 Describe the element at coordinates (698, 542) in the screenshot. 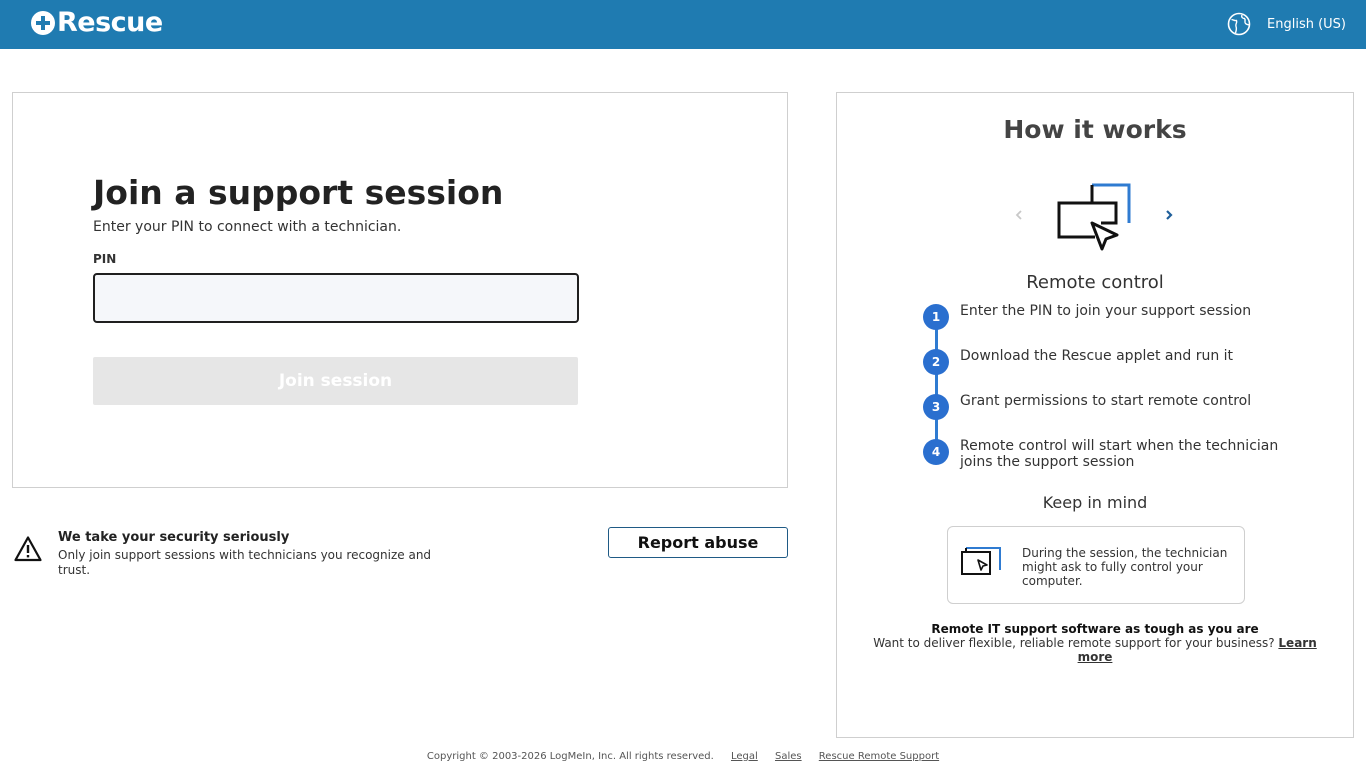

I see `report-abuse-button: Report abuse` at that location.